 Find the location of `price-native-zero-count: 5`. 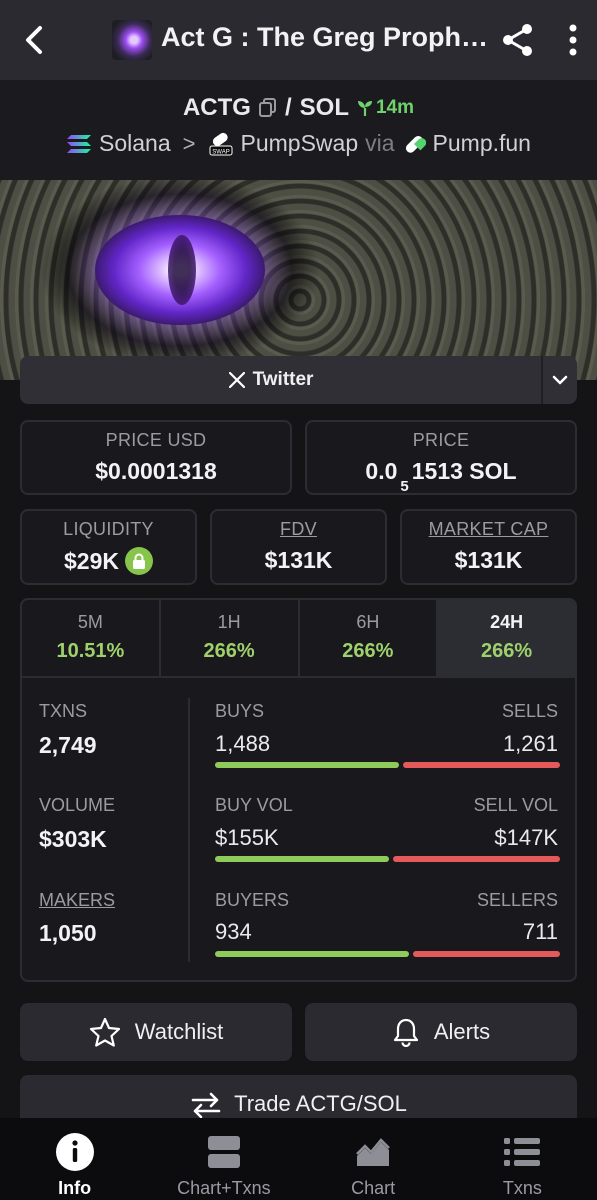

price-native-zero-count: 5 is located at coordinates (404, 486).